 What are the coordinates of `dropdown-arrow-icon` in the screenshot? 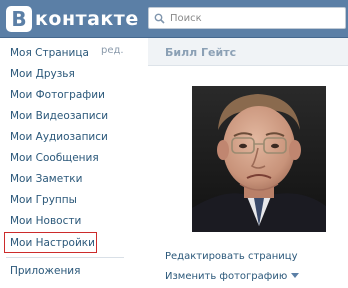 It's located at (295, 275).